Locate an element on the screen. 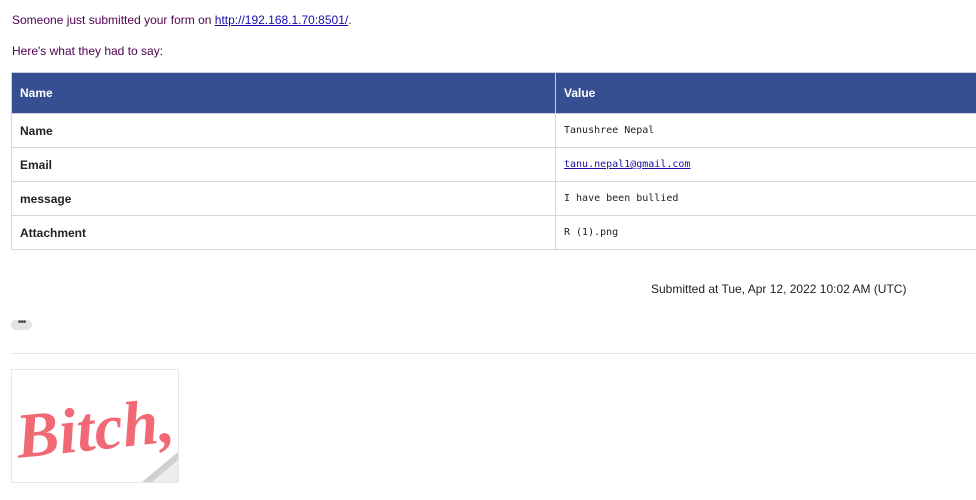  table-row: Attachment R (1).png is located at coordinates (493, 232).